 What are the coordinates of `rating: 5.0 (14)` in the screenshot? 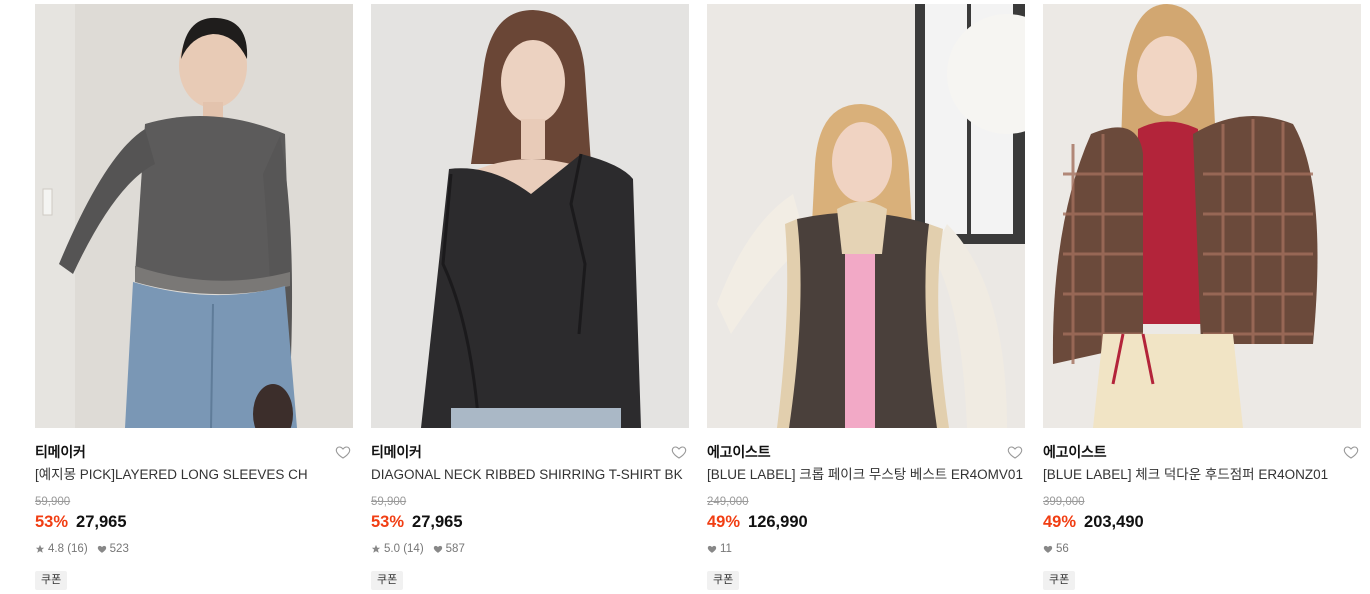 It's located at (397, 549).